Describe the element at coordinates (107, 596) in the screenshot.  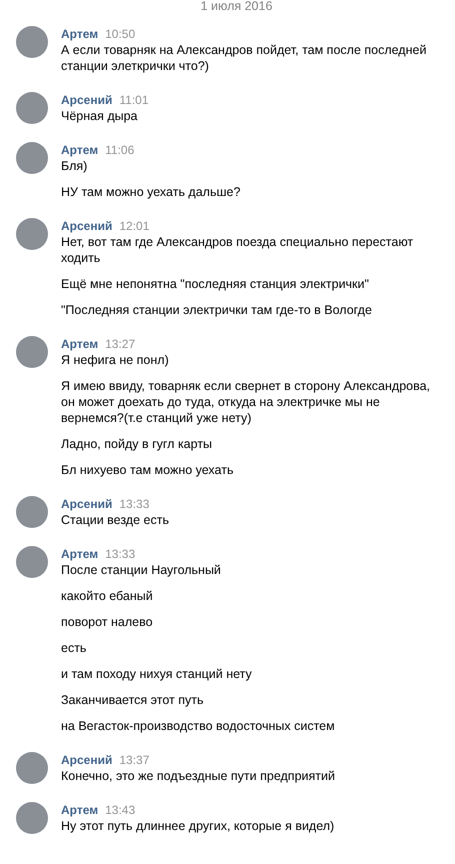
I see `message-text: какойто ебаный` at that location.